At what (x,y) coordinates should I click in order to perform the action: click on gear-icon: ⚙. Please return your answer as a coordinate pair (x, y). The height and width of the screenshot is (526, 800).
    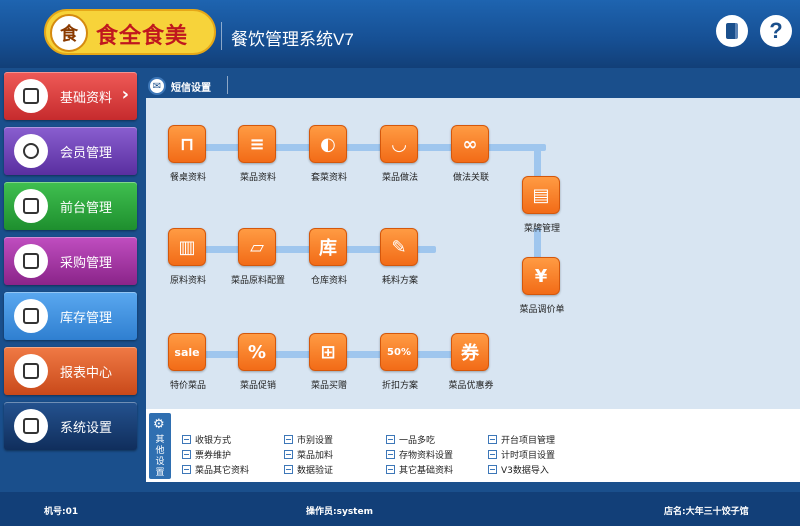
    Looking at the image, I should click on (159, 424).